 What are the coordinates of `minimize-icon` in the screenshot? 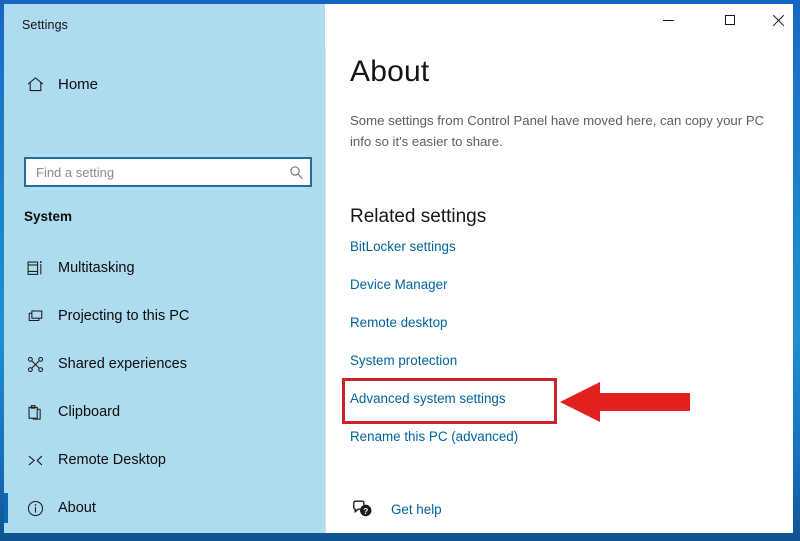 It's located at (668, 20).